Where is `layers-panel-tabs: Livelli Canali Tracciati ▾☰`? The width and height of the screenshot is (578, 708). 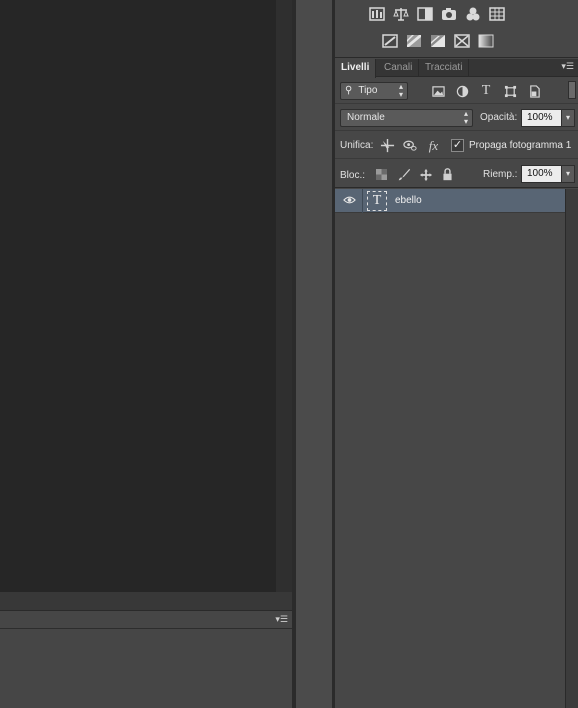
layers-panel-tabs: Livelli Canali Tracciati ▾☰ is located at coordinates (456, 68).